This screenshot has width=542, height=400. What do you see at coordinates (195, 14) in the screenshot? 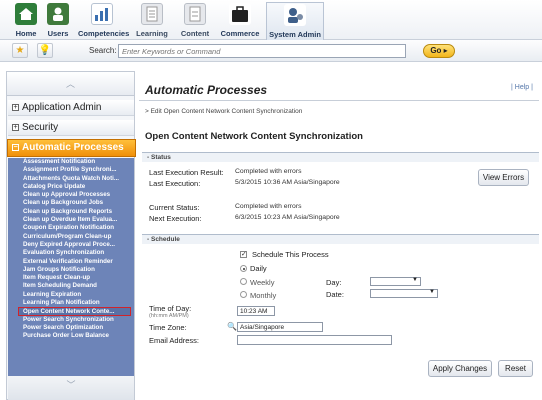
I see `content-icon` at bounding box center [195, 14].